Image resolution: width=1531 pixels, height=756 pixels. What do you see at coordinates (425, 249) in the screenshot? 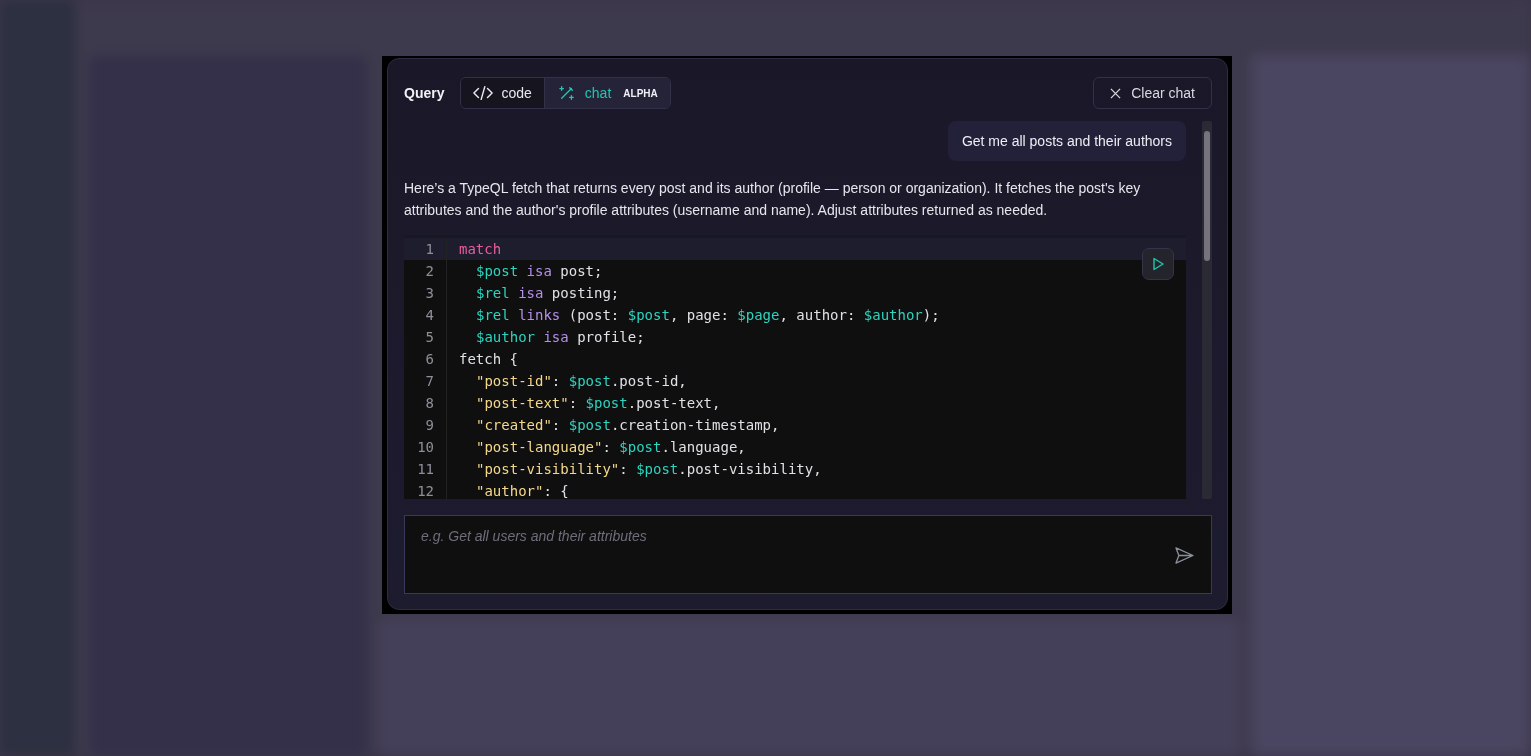
I see `line-number: 1` at bounding box center [425, 249].